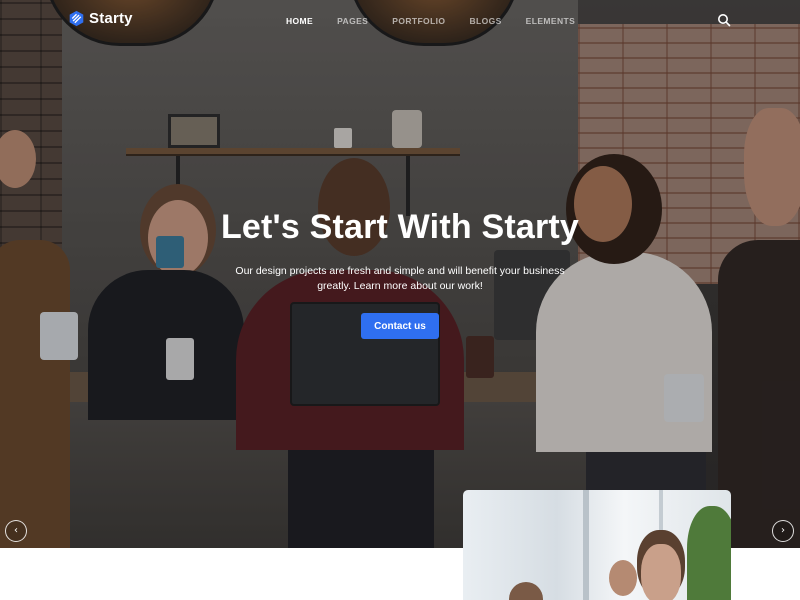 The image size is (800, 600). Describe the element at coordinates (400, 326) in the screenshot. I see `contact-us-button: Contact us` at that location.